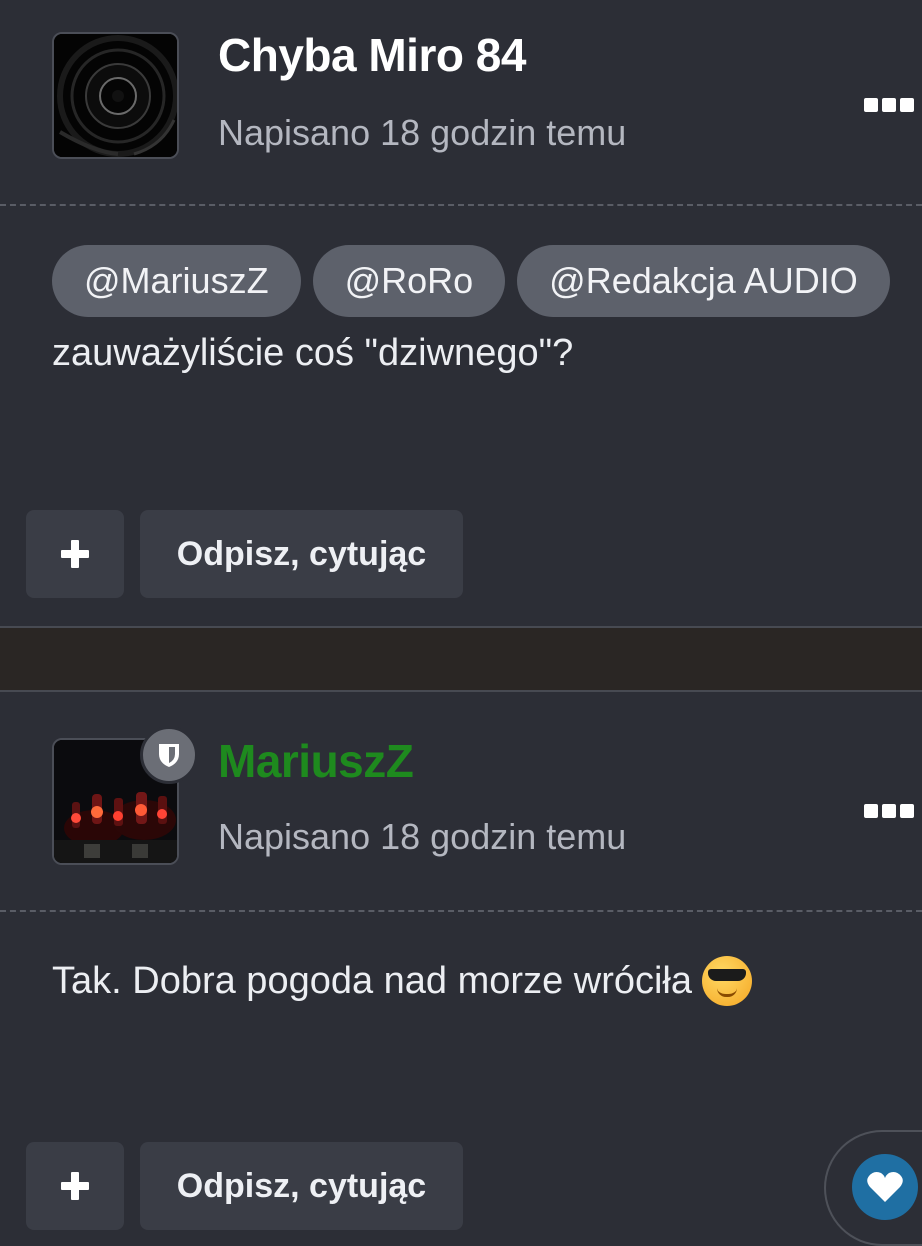  I want to click on moderator-badge, so click(169, 755).